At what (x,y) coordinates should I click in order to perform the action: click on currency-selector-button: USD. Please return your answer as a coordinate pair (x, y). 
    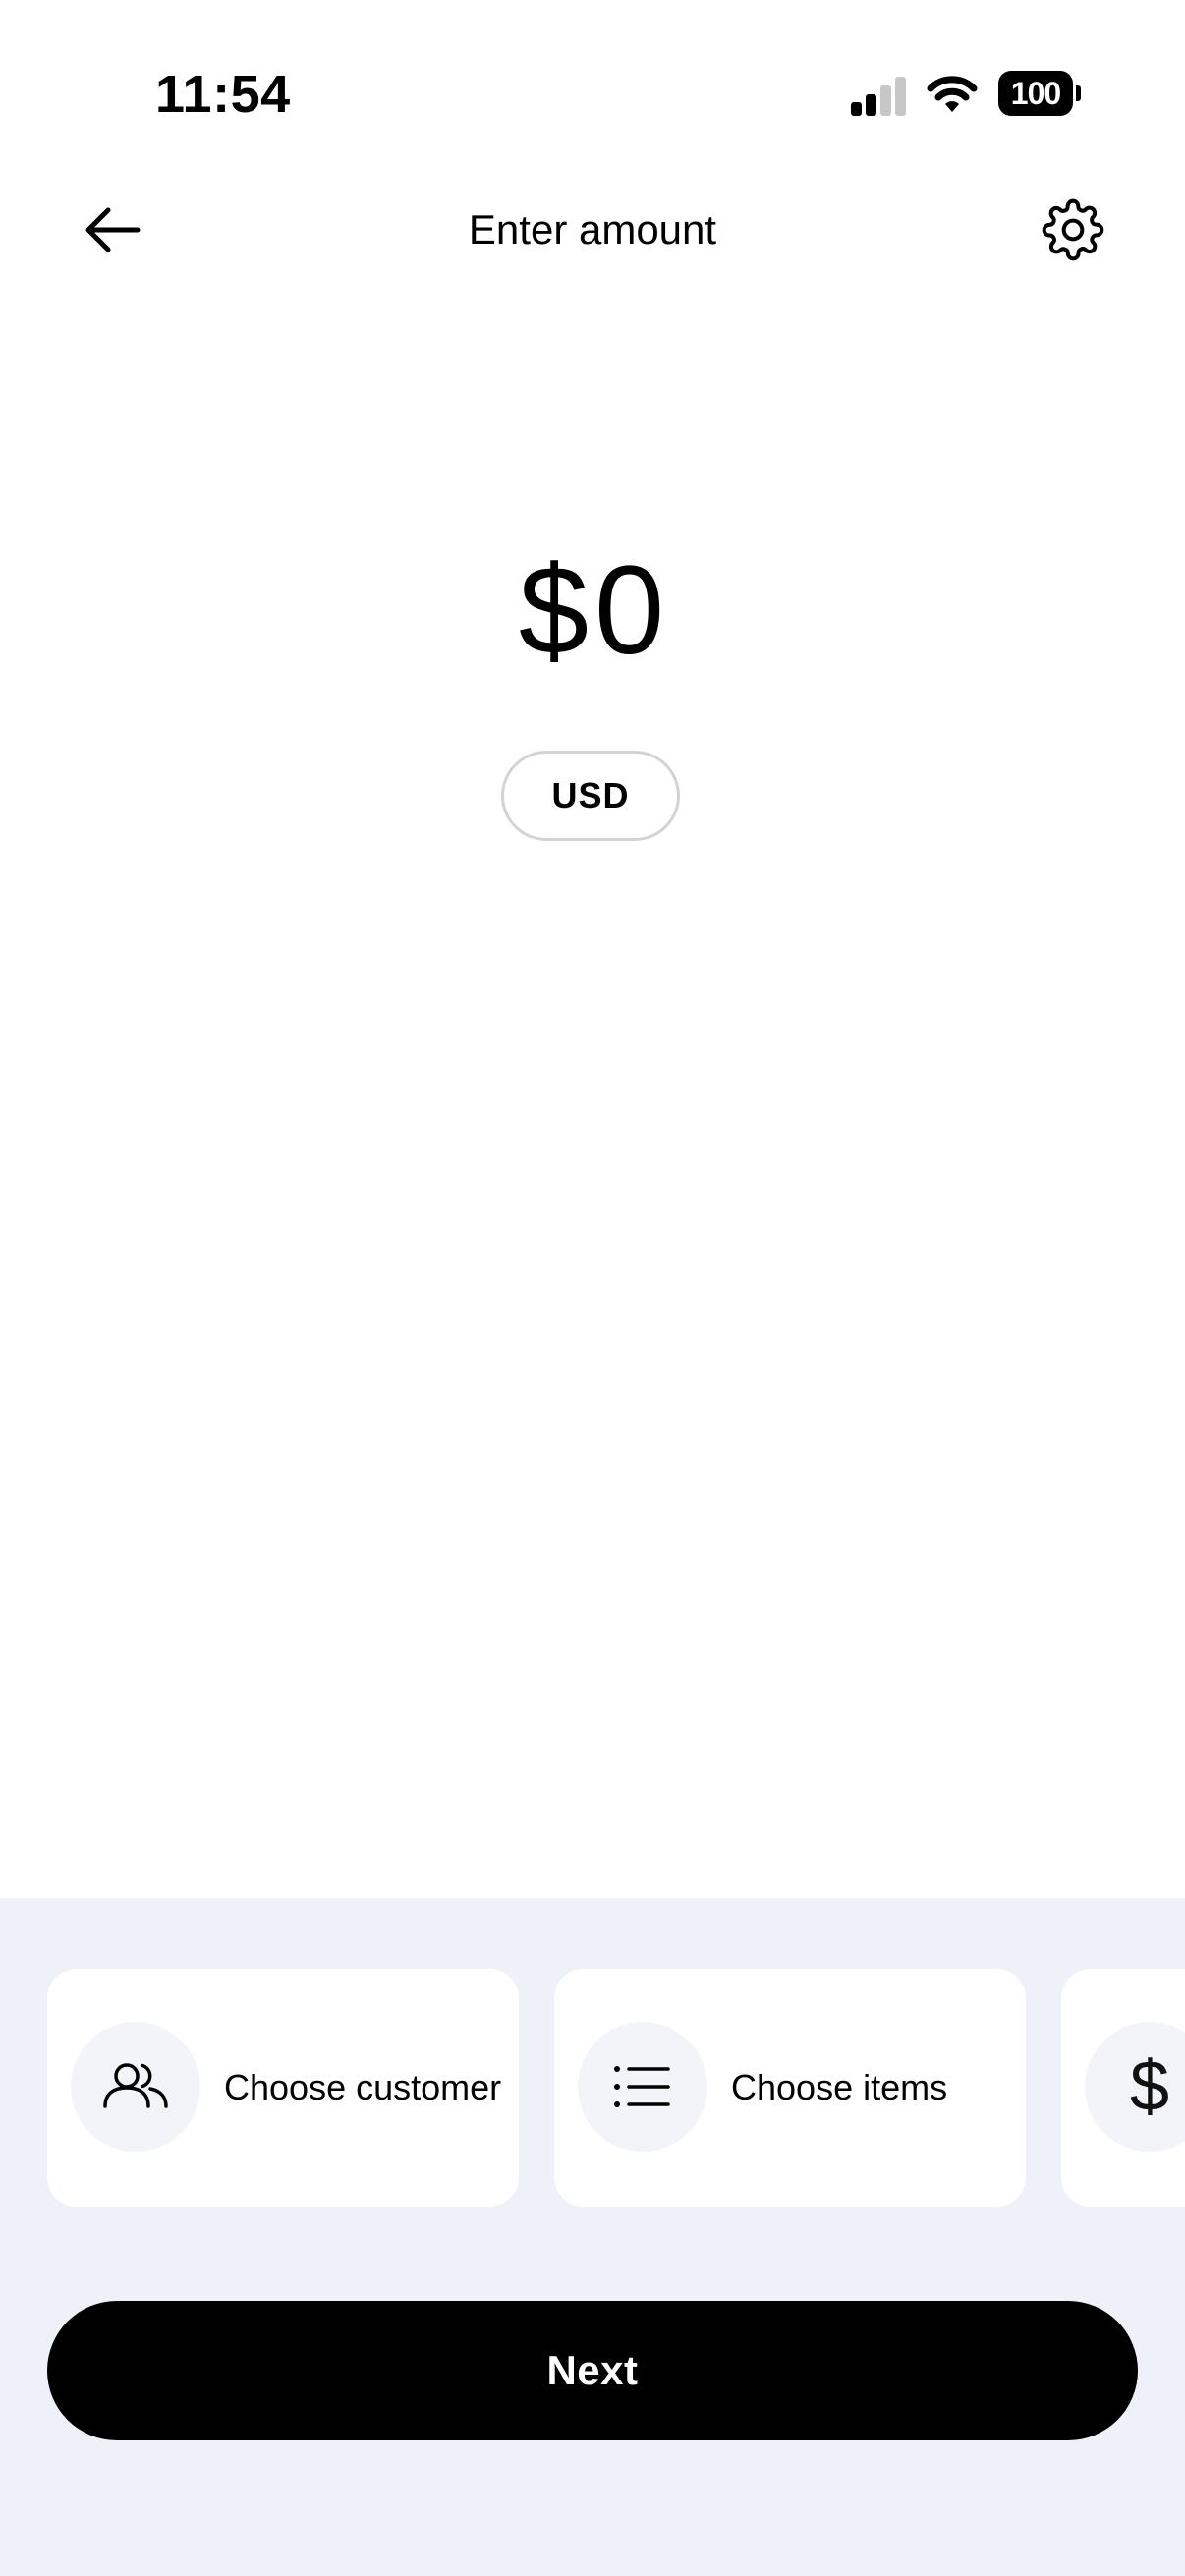
    Looking at the image, I should click on (591, 796).